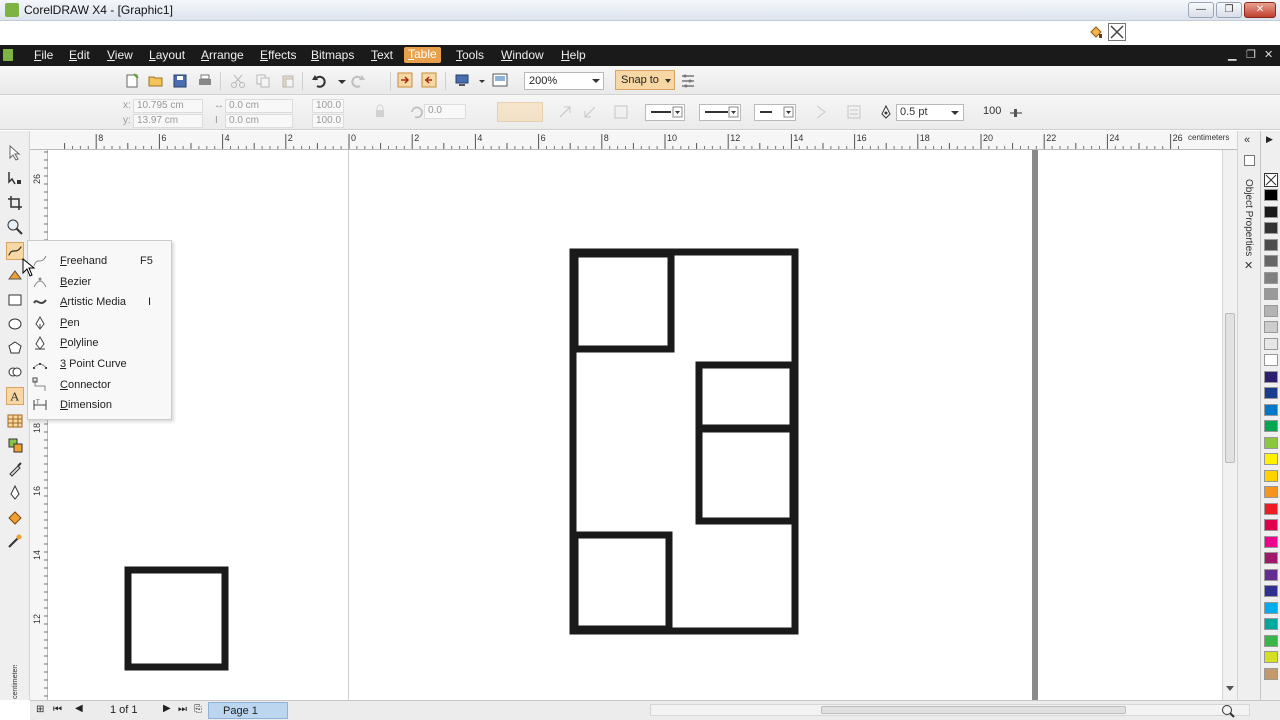 The image size is (1280, 720). I want to click on outline-tool-icon, so click(15, 493).